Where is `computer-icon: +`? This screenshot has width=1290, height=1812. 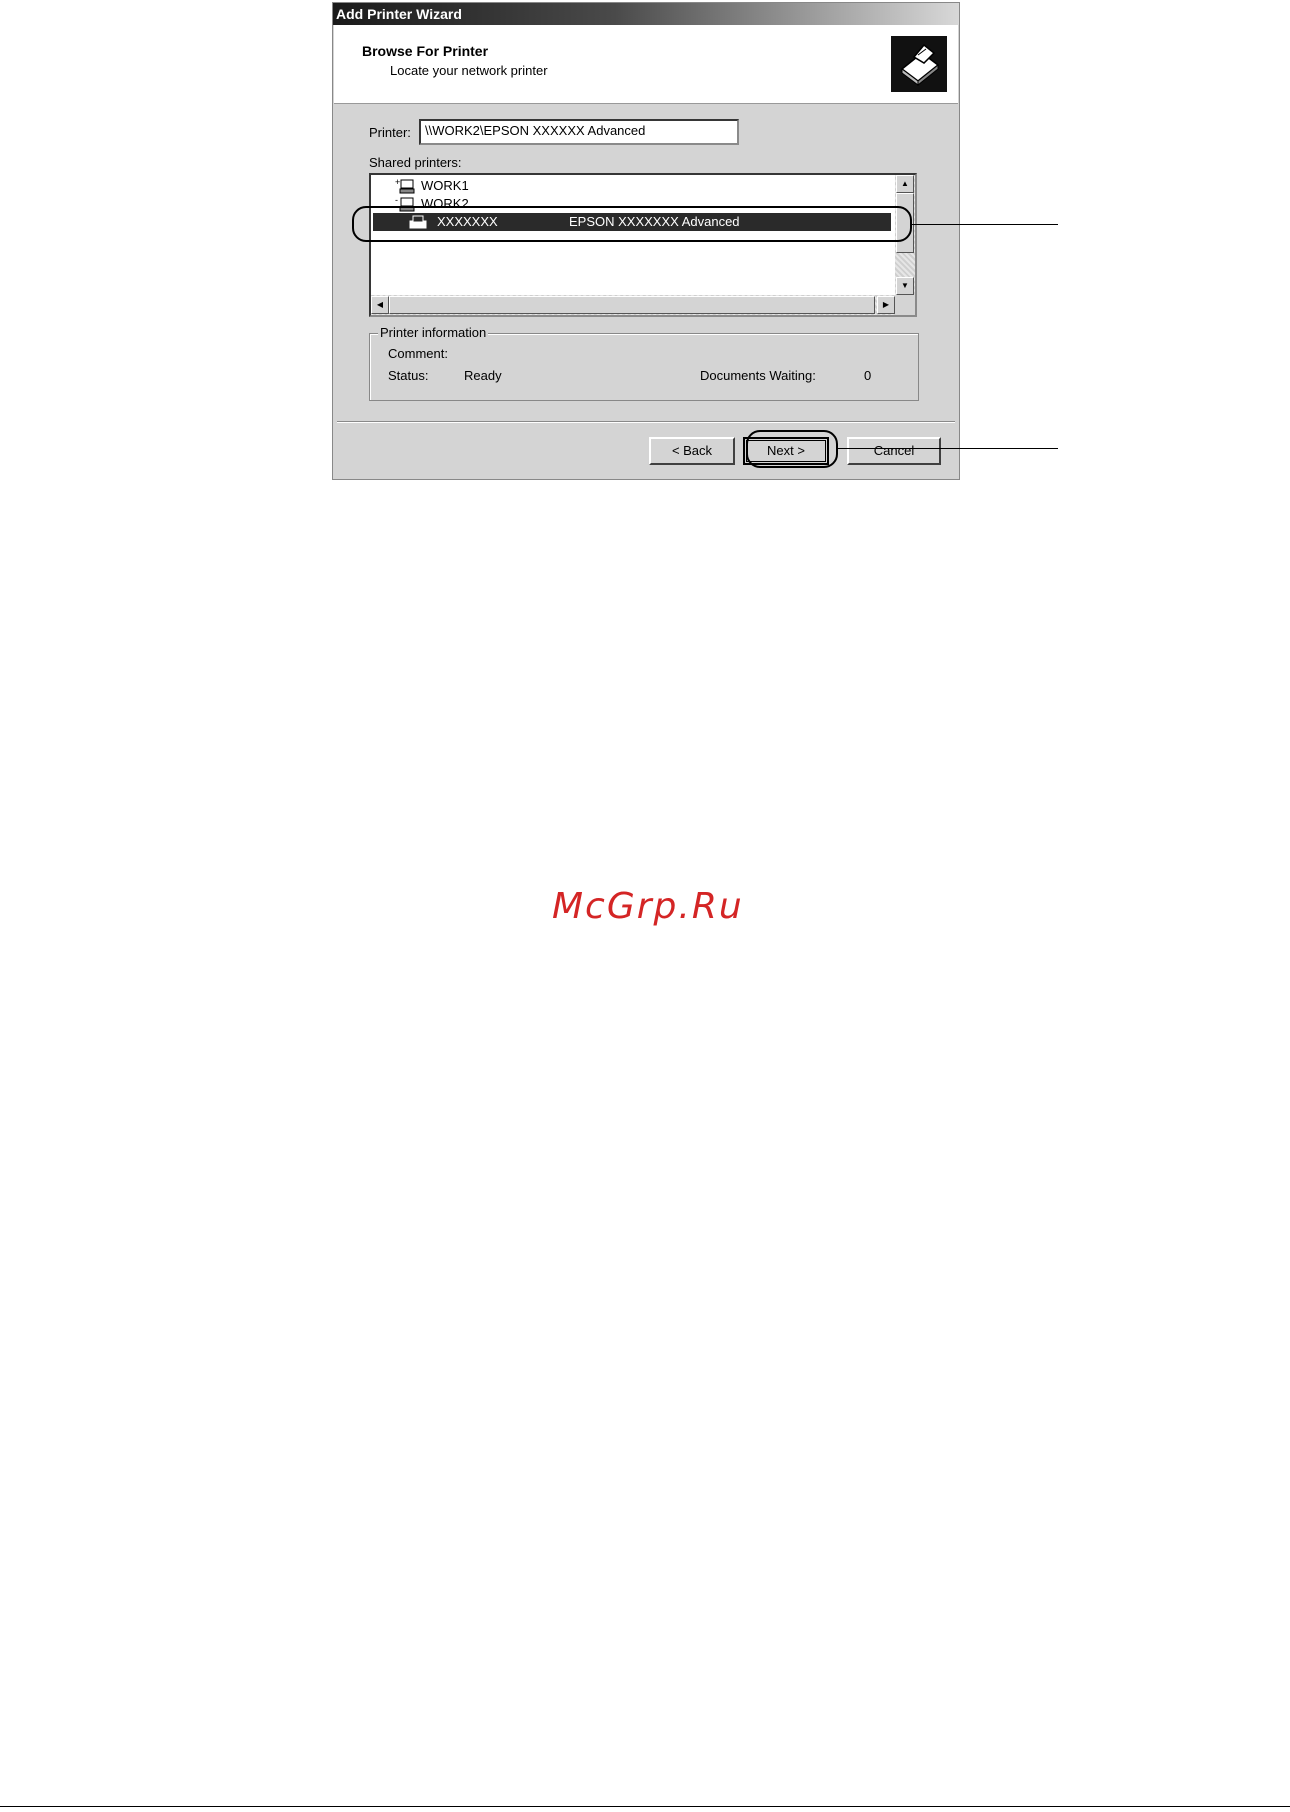 computer-icon: + is located at coordinates (405, 186).